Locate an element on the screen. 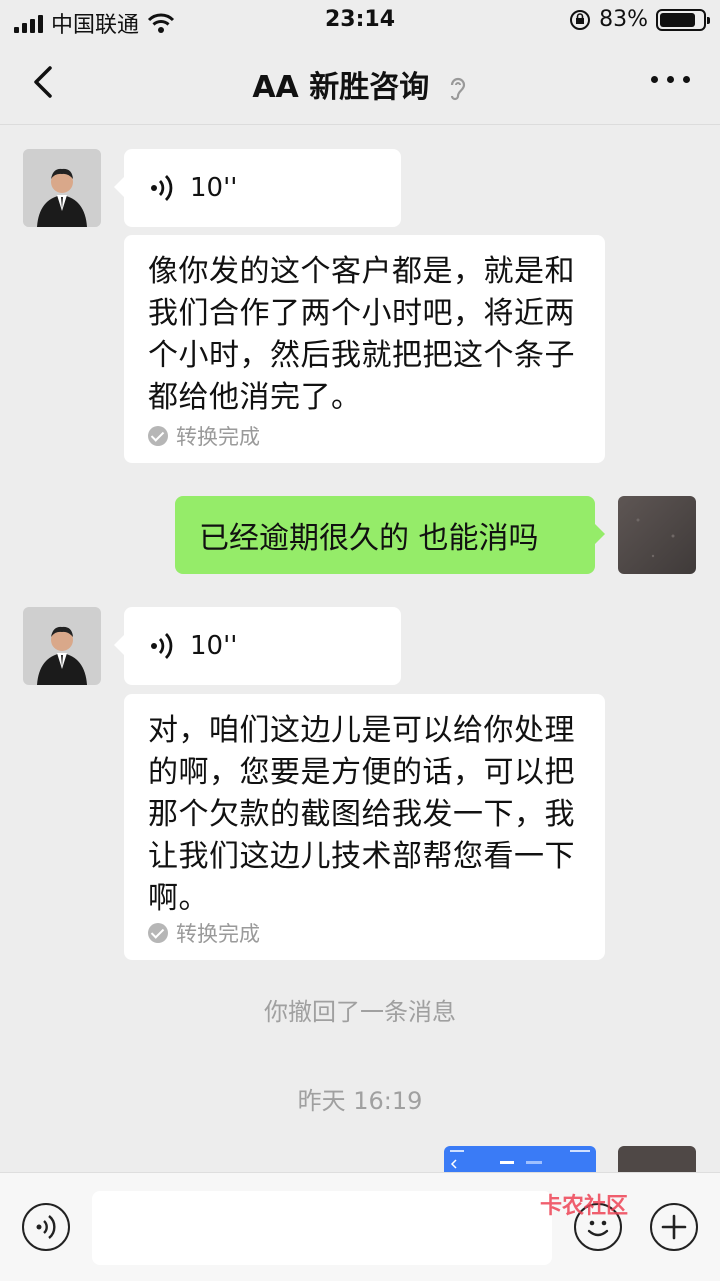 The width and height of the screenshot is (720, 1281). nav-bar: AA 新胜咨询 is located at coordinates (360, 82).